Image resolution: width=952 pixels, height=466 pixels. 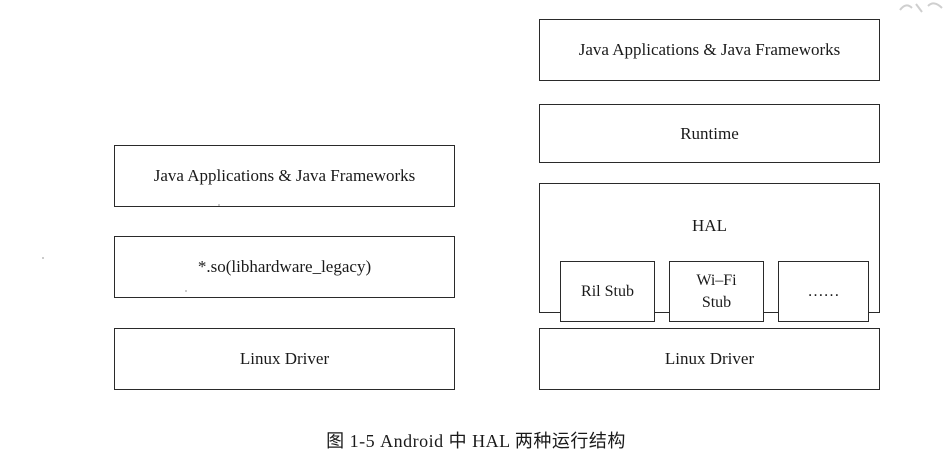 I want to click on right-runtime-layer: Runtime, so click(x=709, y=133).